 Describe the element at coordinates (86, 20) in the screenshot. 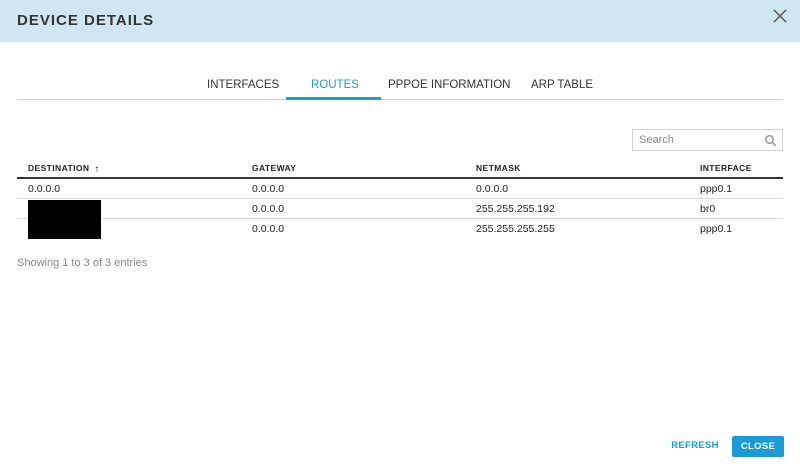

I see `dialog-title: DEVICE DETAILS` at that location.